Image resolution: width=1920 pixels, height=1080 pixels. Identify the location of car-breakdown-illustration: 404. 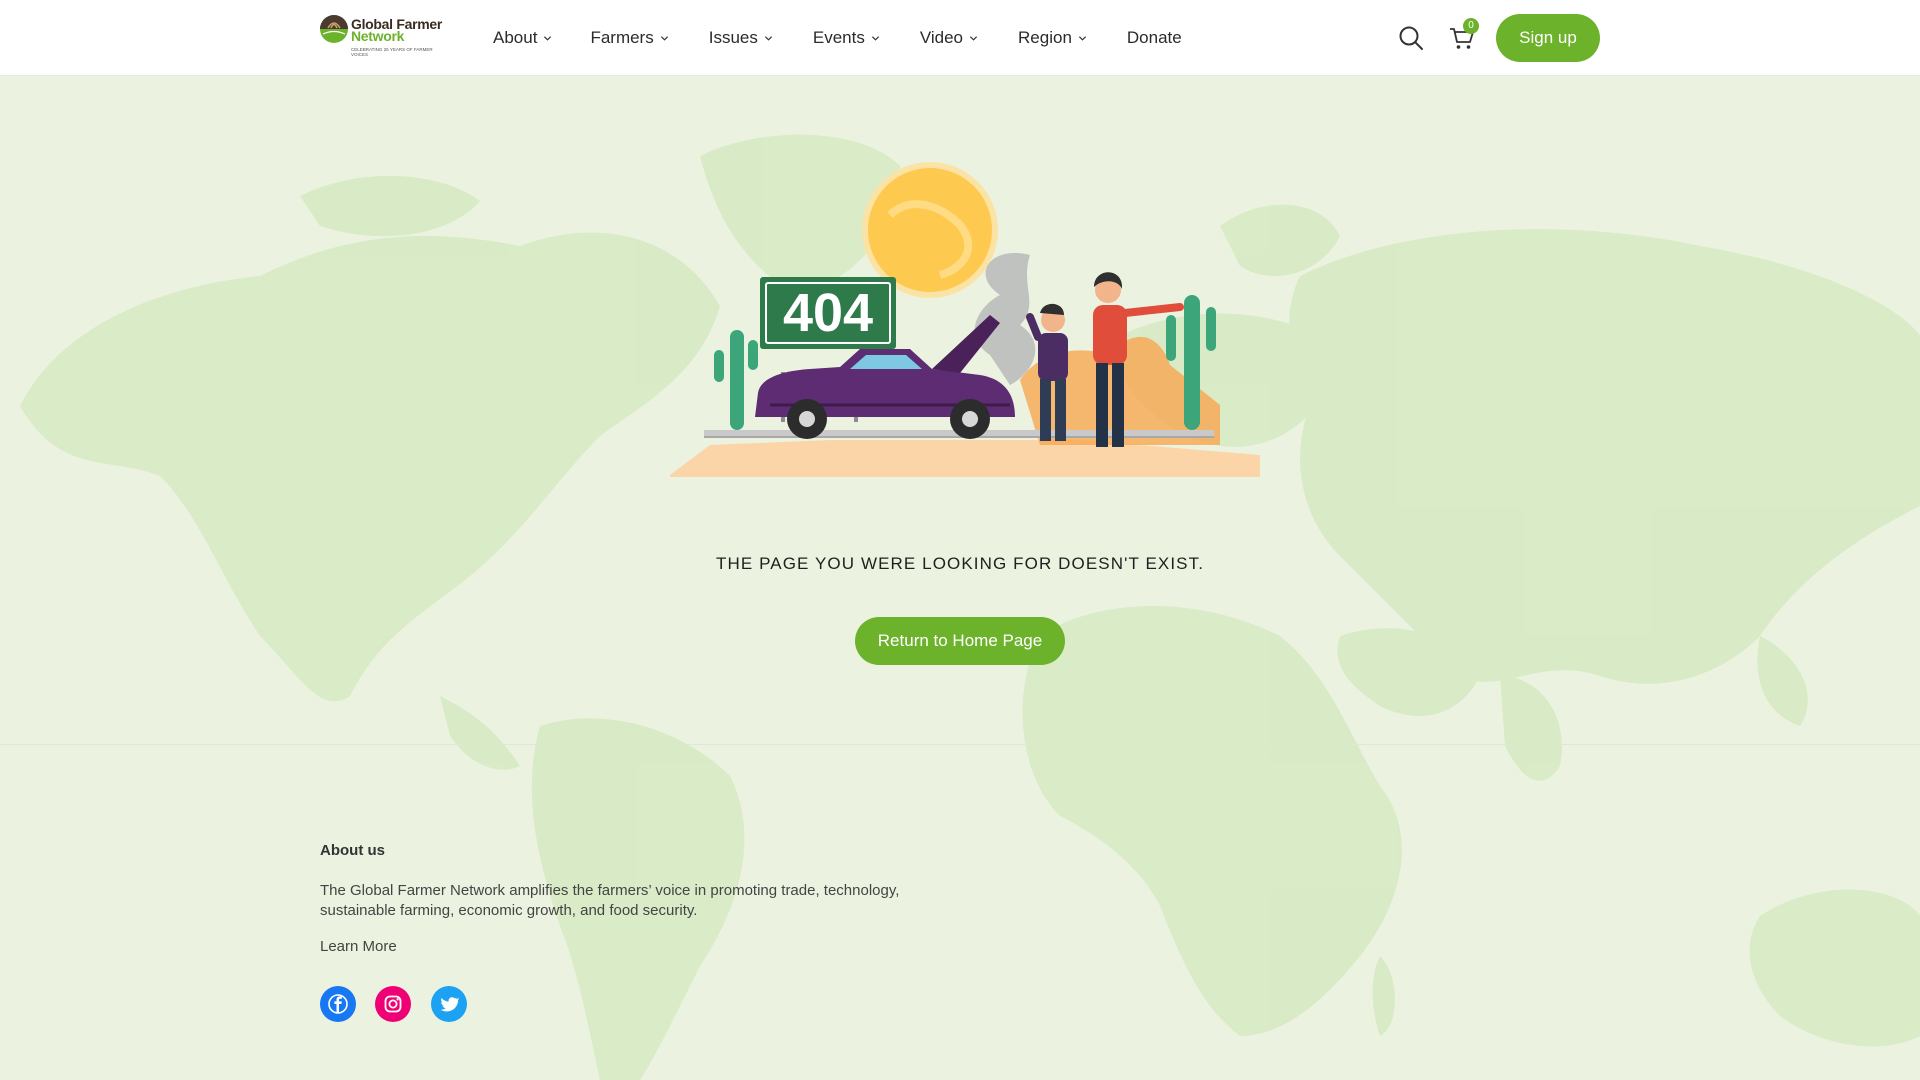
(965, 319).